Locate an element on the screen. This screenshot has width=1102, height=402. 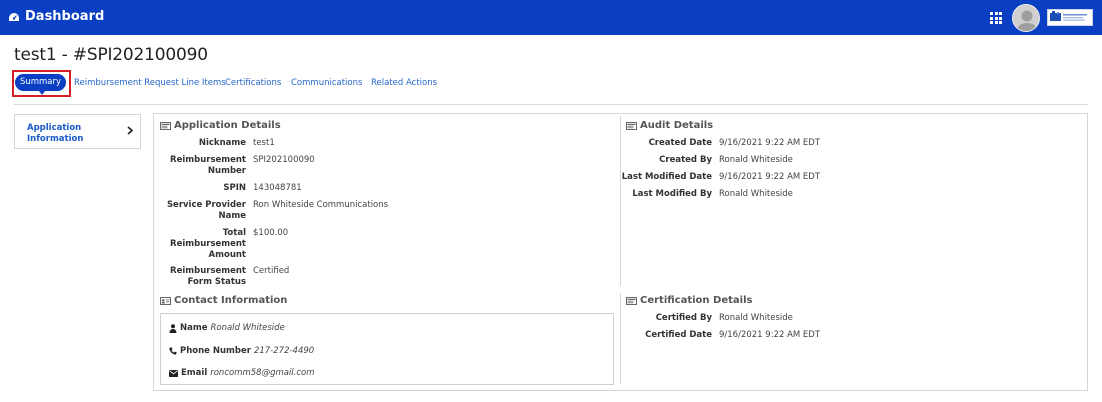
dashboard-link: Dashboard is located at coordinates (56, 16).